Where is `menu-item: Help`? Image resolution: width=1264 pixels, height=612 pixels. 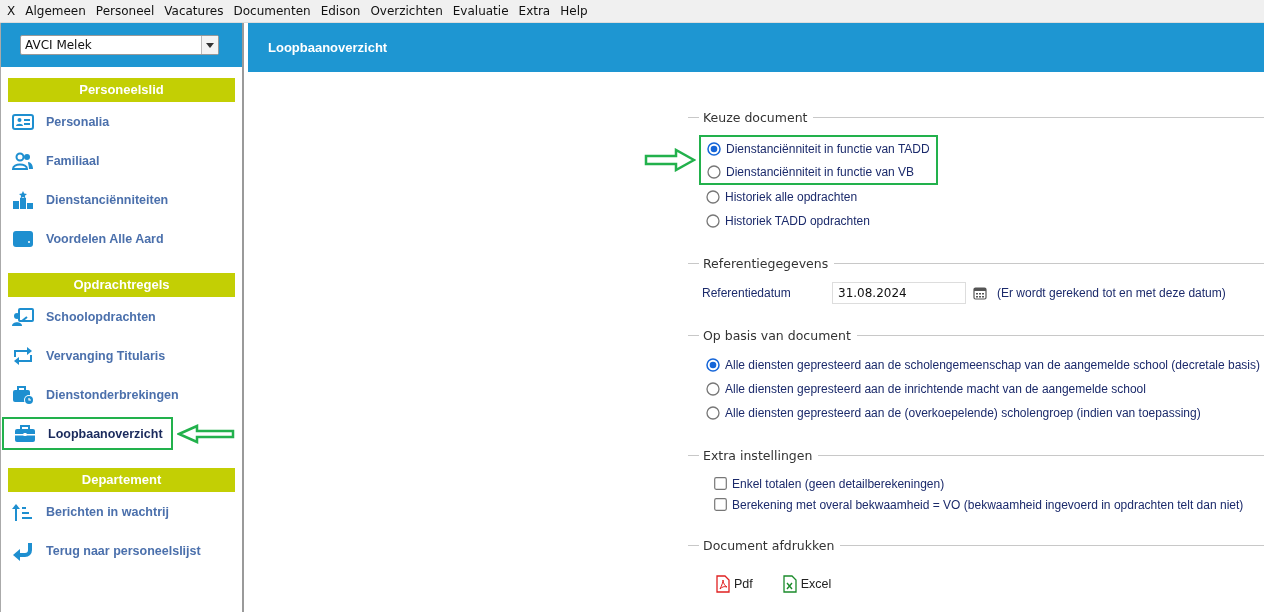
menu-item: Help is located at coordinates (574, 11).